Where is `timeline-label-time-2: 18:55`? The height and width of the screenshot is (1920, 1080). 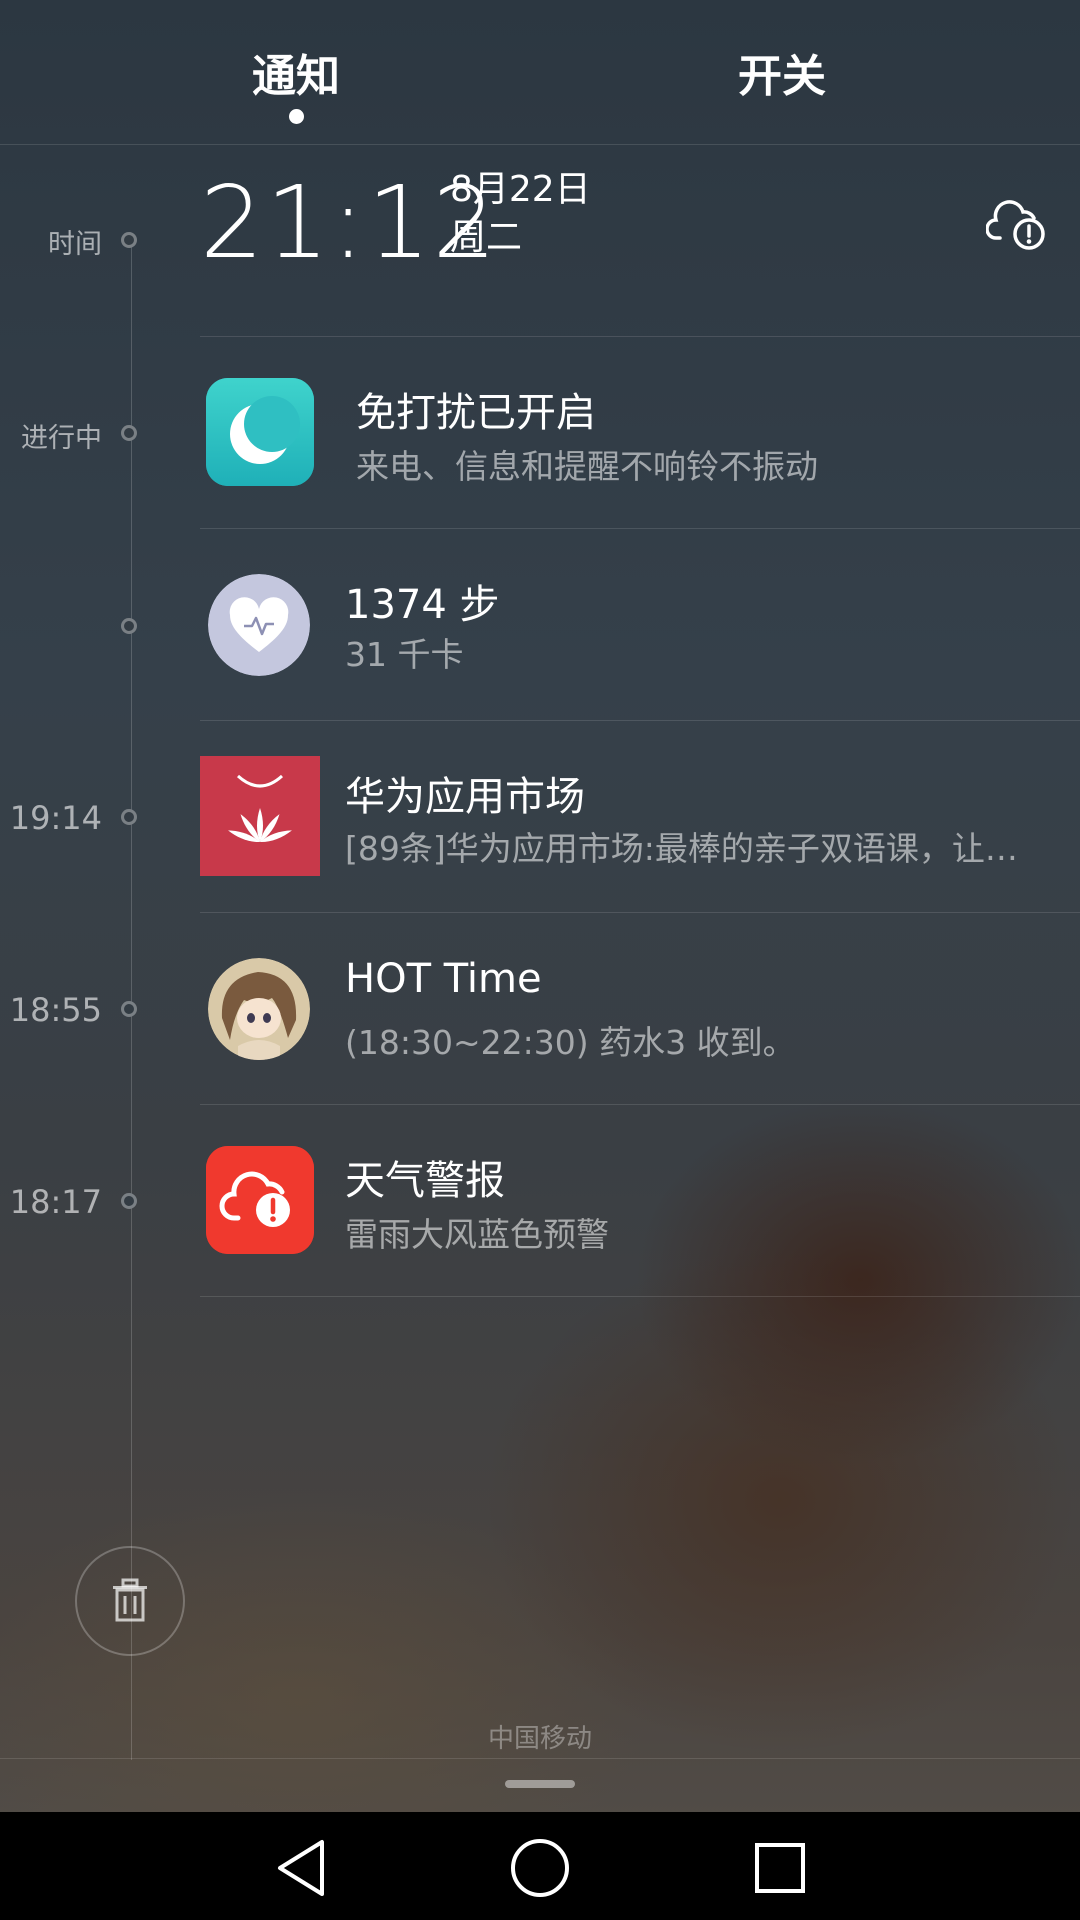 timeline-label-time-2: 18:55 is located at coordinates (55, 1010).